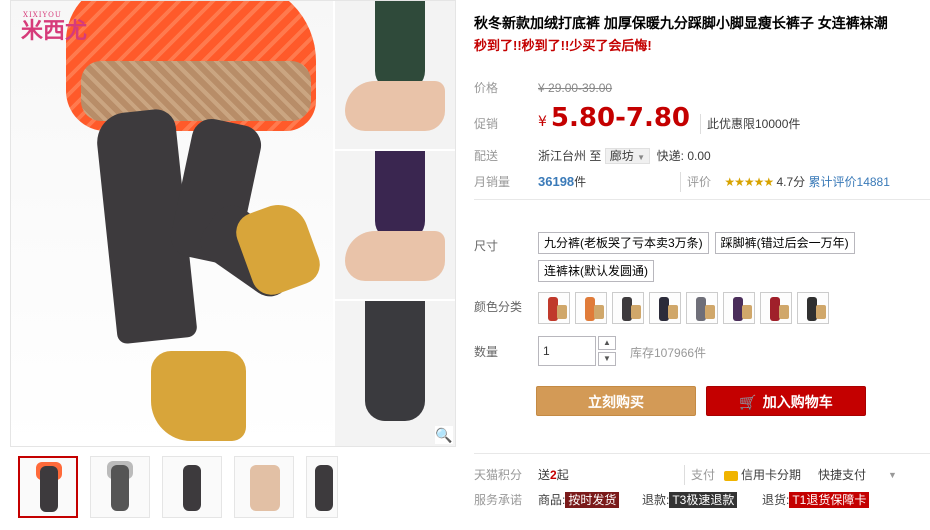 The height and width of the screenshot is (530, 930). What do you see at coordinates (562, 181) in the screenshot?
I see `monthly-sales: 36198件` at bounding box center [562, 181].